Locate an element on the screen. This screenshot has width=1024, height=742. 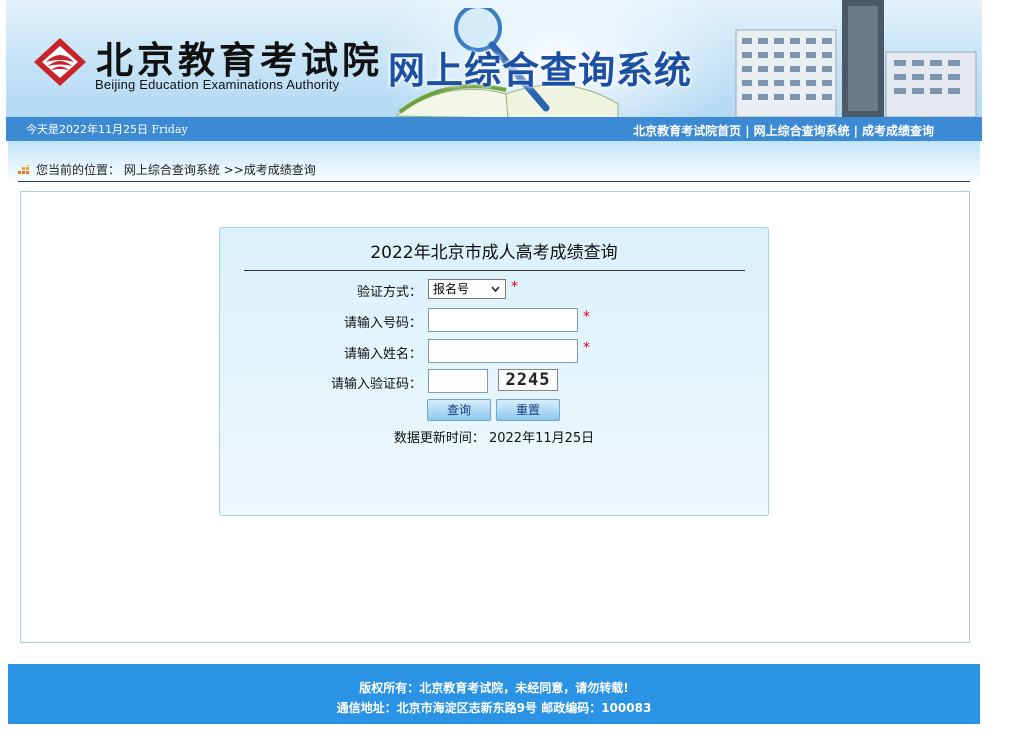
logo-english-name: Beijing Education Examinations Authority is located at coordinates (217, 84).